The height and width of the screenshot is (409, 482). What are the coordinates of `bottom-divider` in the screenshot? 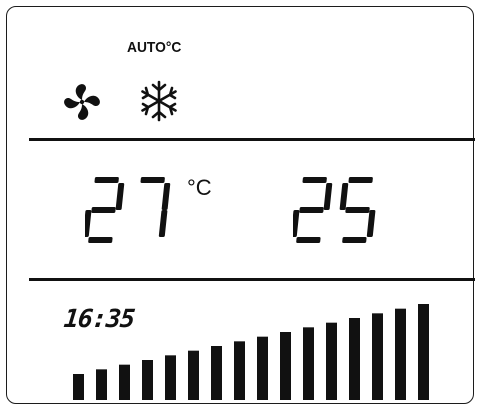 It's located at (252, 279).